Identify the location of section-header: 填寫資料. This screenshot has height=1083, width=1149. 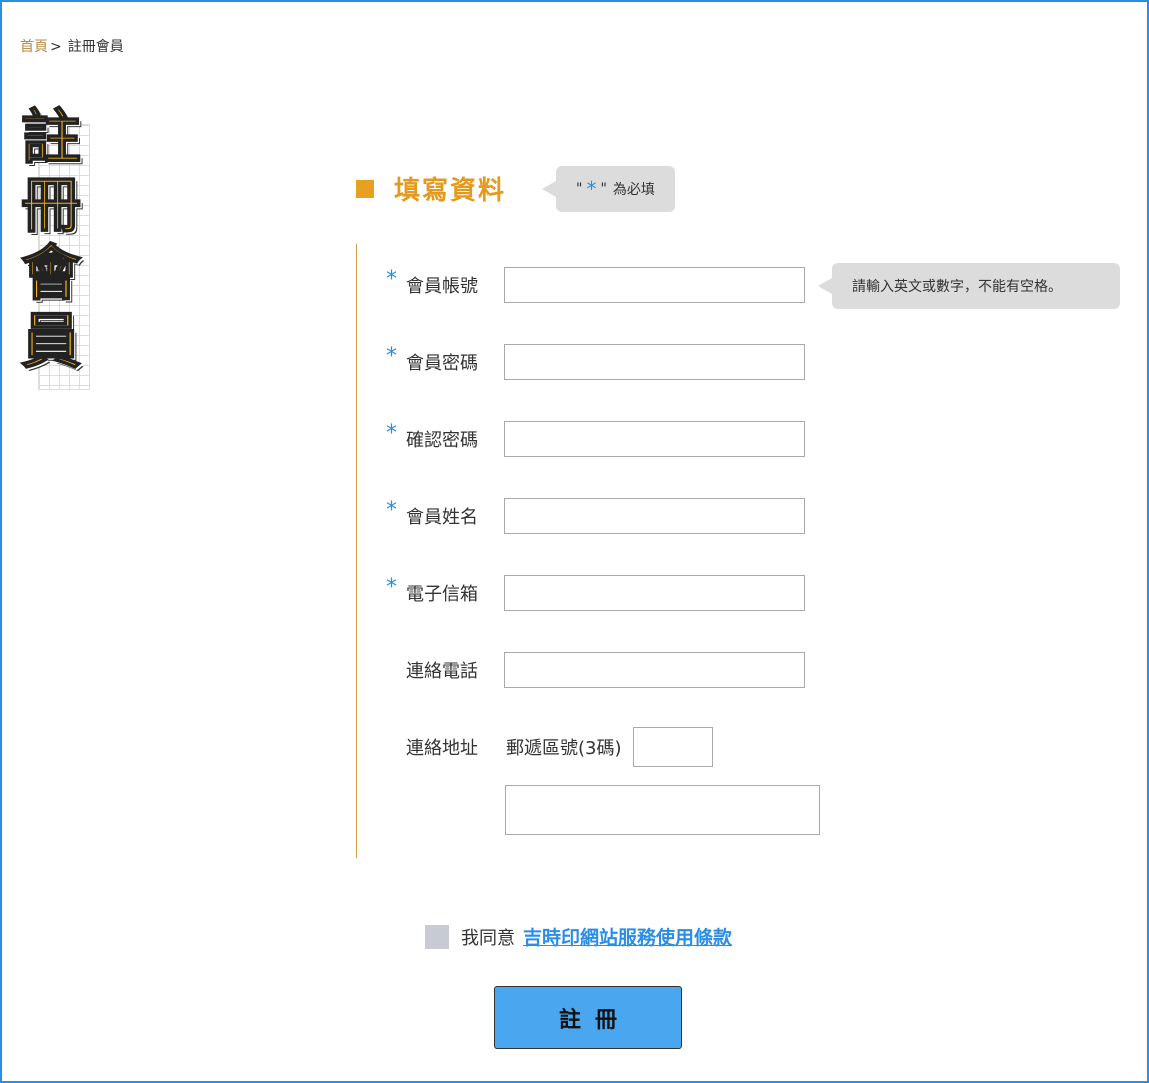
(431, 188).